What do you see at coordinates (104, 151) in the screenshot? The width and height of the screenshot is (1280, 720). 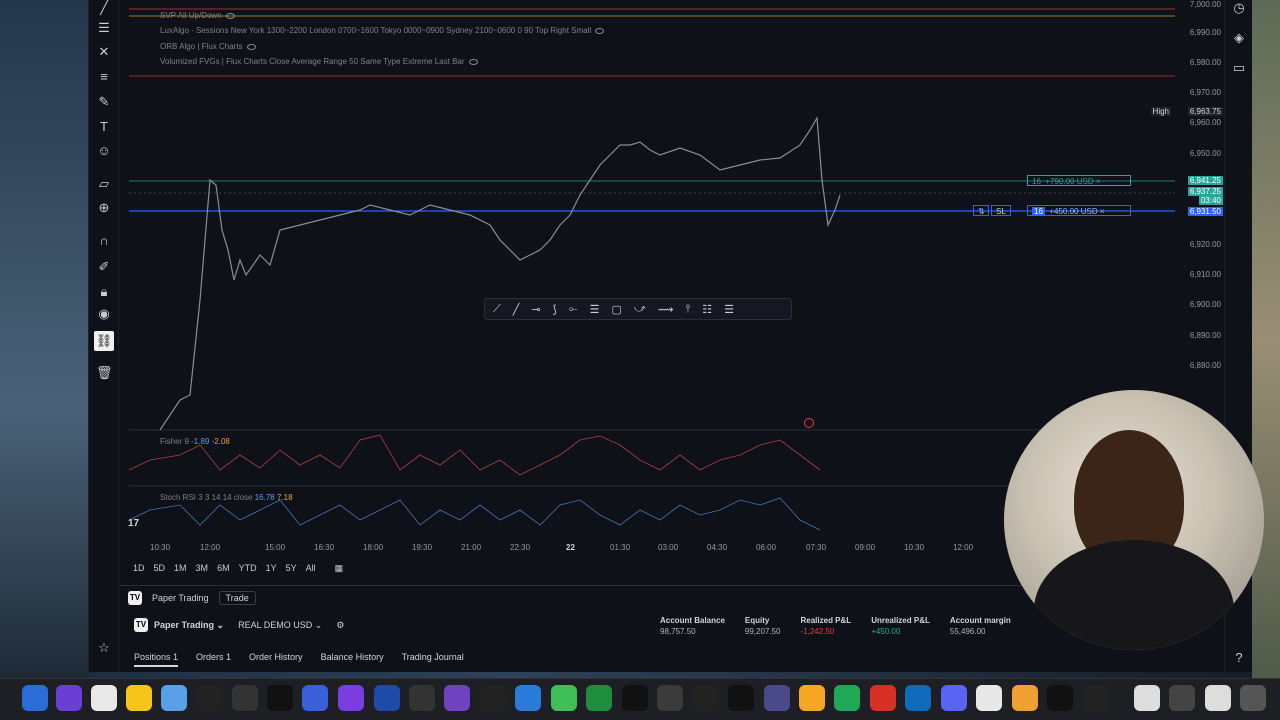 I see `emoji-icon: ☺` at bounding box center [104, 151].